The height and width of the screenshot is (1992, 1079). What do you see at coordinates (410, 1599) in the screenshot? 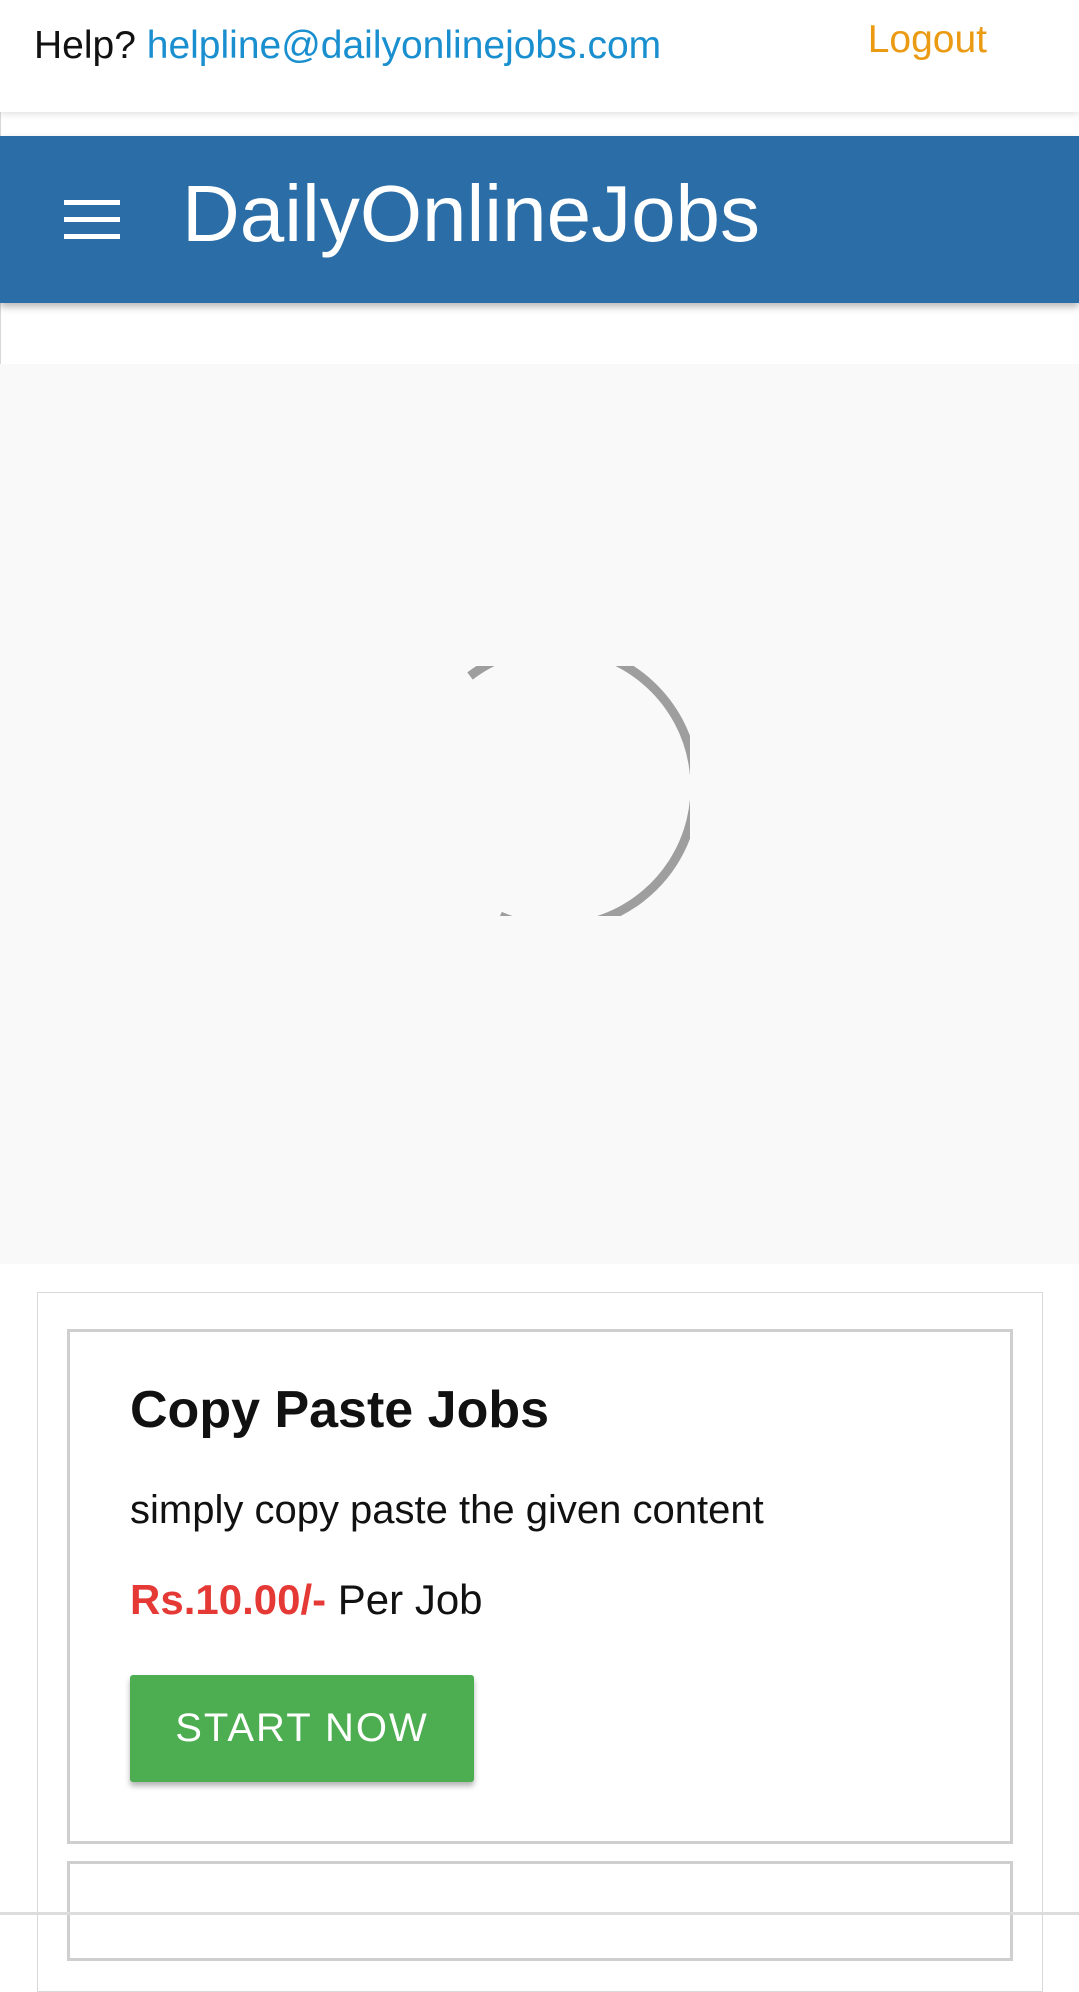
I see `job-price-unit: Per Job` at bounding box center [410, 1599].